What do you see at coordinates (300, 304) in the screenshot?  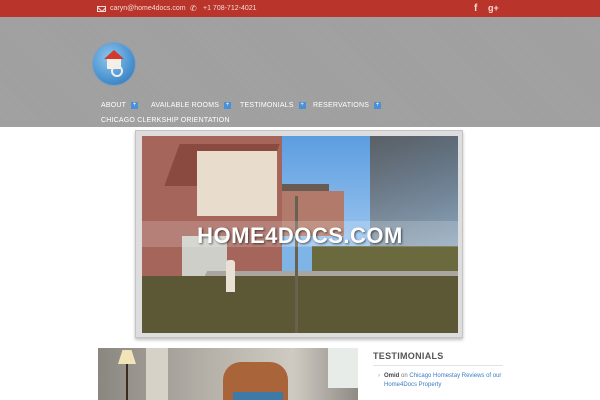 I see `photo-lawn` at bounding box center [300, 304].